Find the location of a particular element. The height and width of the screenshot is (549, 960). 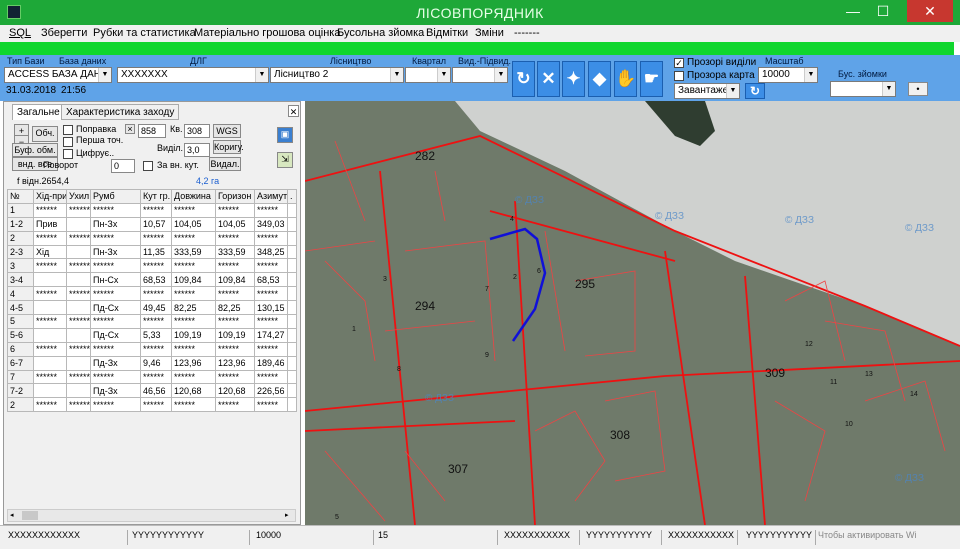

dlg-select: XXXXXXX ▼ is located at coordinates (193, 75).